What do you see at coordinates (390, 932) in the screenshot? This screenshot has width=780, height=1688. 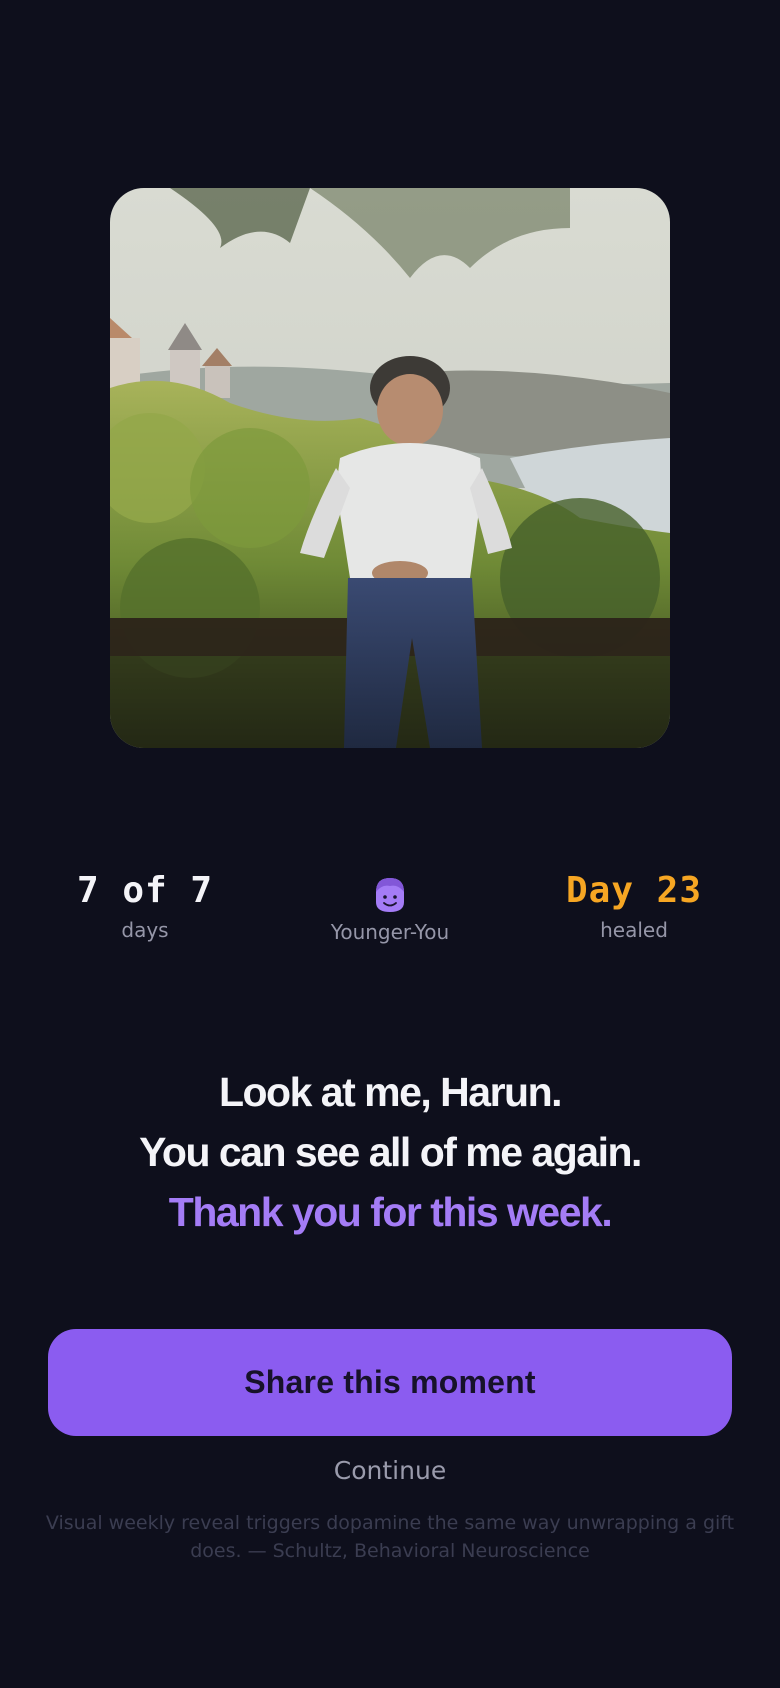 I see `persona-label: Younger-You` at bounding box center [390, 932].